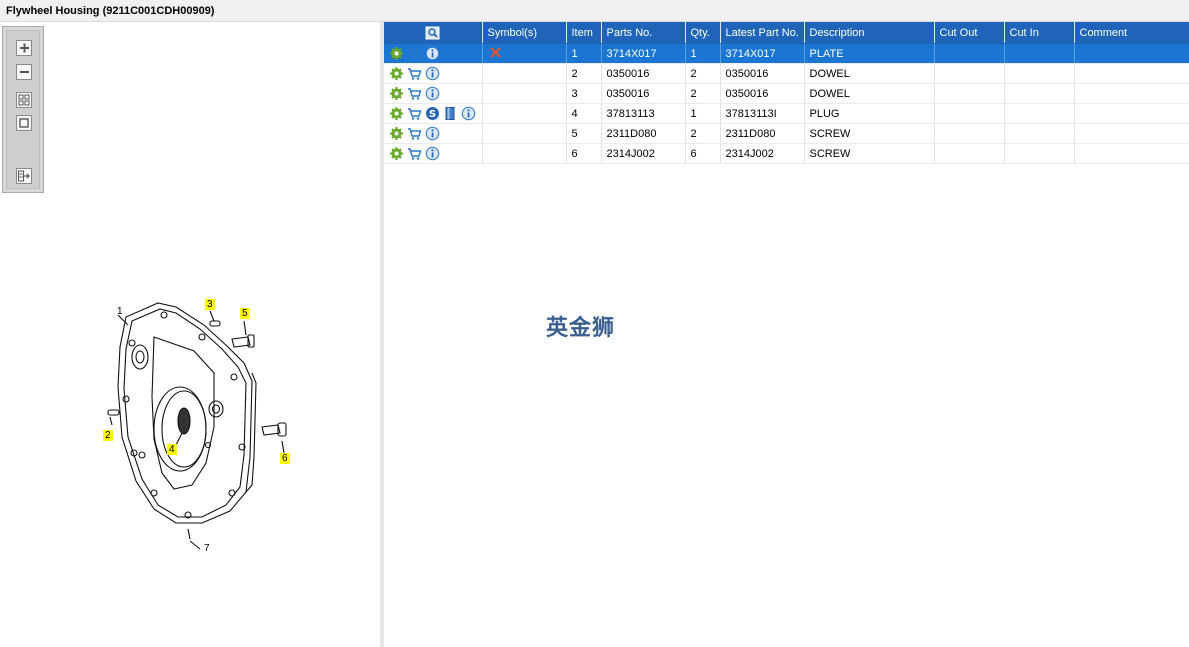  Describe the element at coordinates (581, 328) in the screenshot. I see `watermark: 英金狮` at that location.